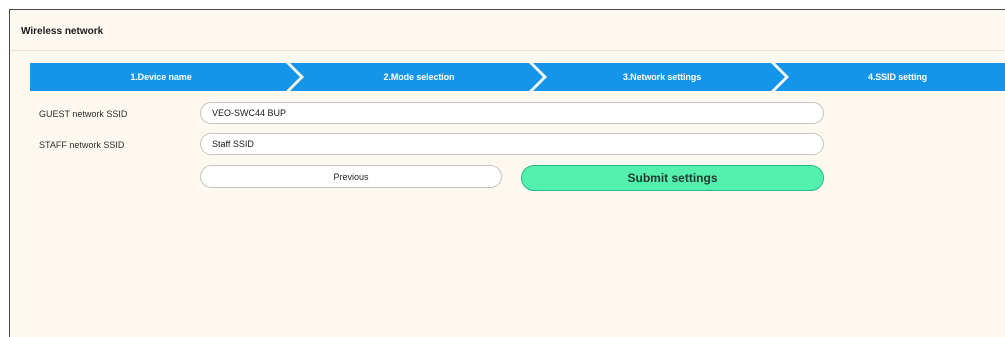 The width and height of the screenshot is (1005, 337). What do you see at coordinates (82, 145) in the screenshot?
I see `staff-ssid-label: STAFF network SSID` at bounding box center [82, 145].